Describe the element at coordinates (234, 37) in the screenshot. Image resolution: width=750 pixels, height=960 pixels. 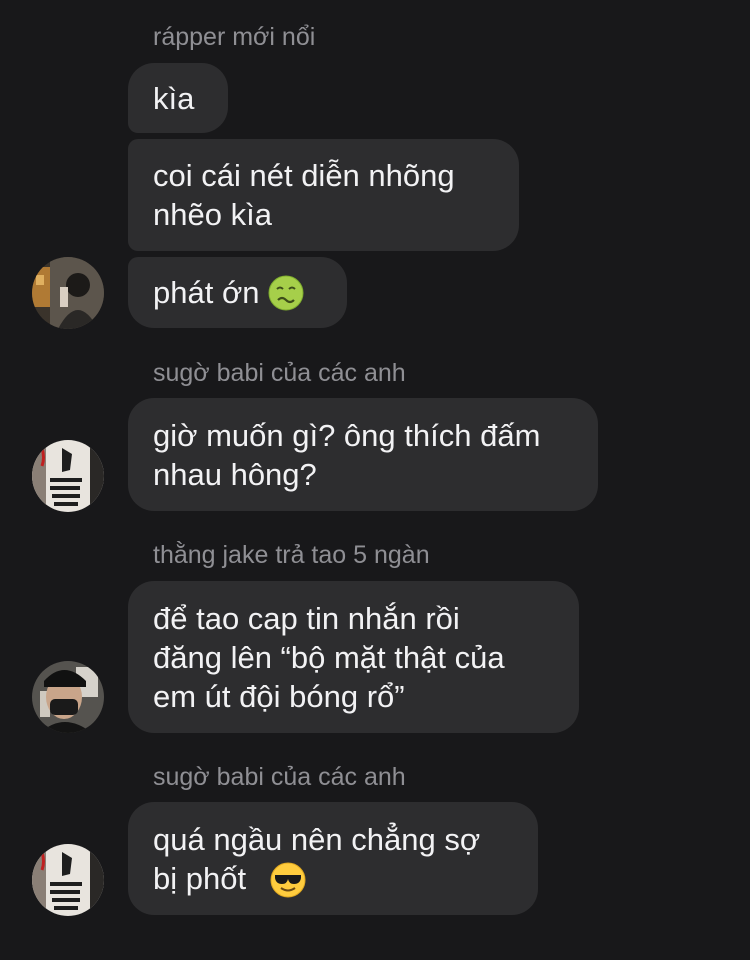
I see `sender-name: rápper mới nổi` at that location.